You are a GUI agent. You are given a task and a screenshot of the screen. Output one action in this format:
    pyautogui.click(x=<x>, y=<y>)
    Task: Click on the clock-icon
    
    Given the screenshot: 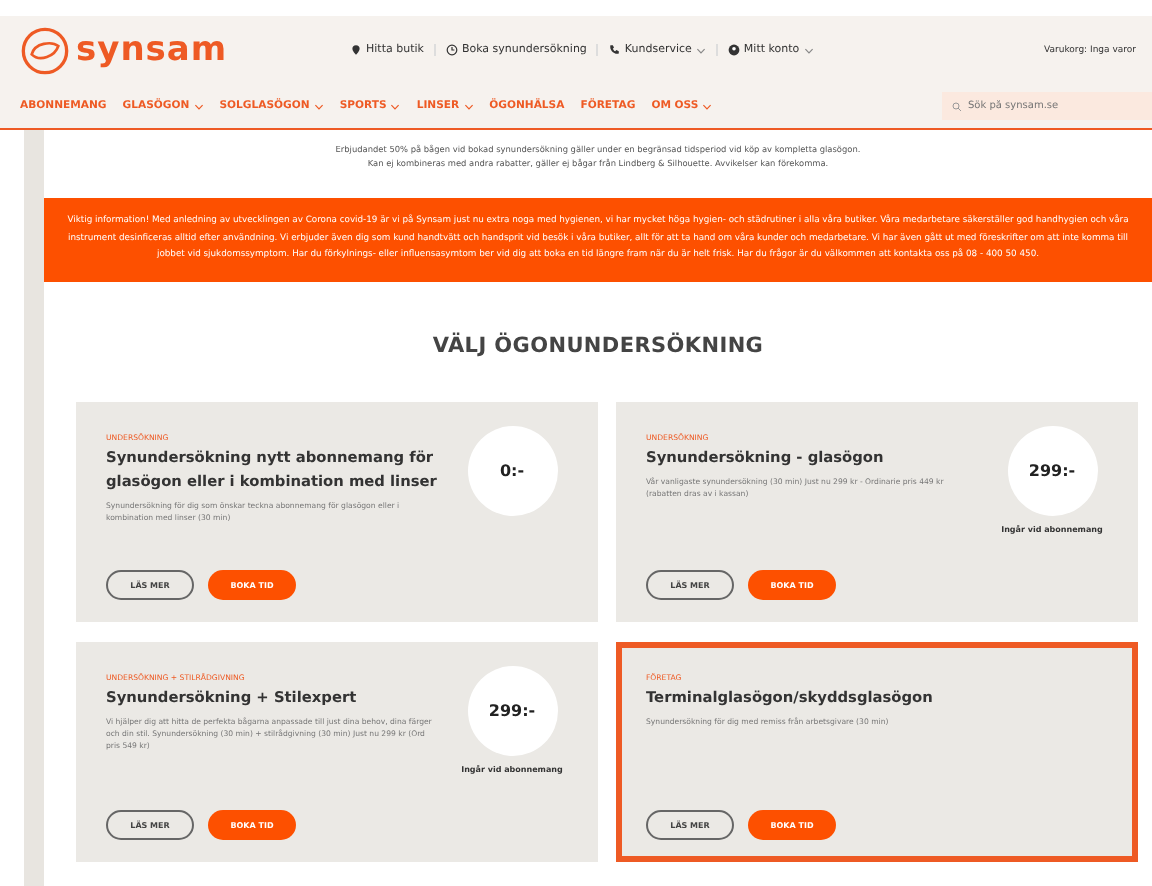 What is the action you would take?
    pyautogui.click(x=451, y=50)
    